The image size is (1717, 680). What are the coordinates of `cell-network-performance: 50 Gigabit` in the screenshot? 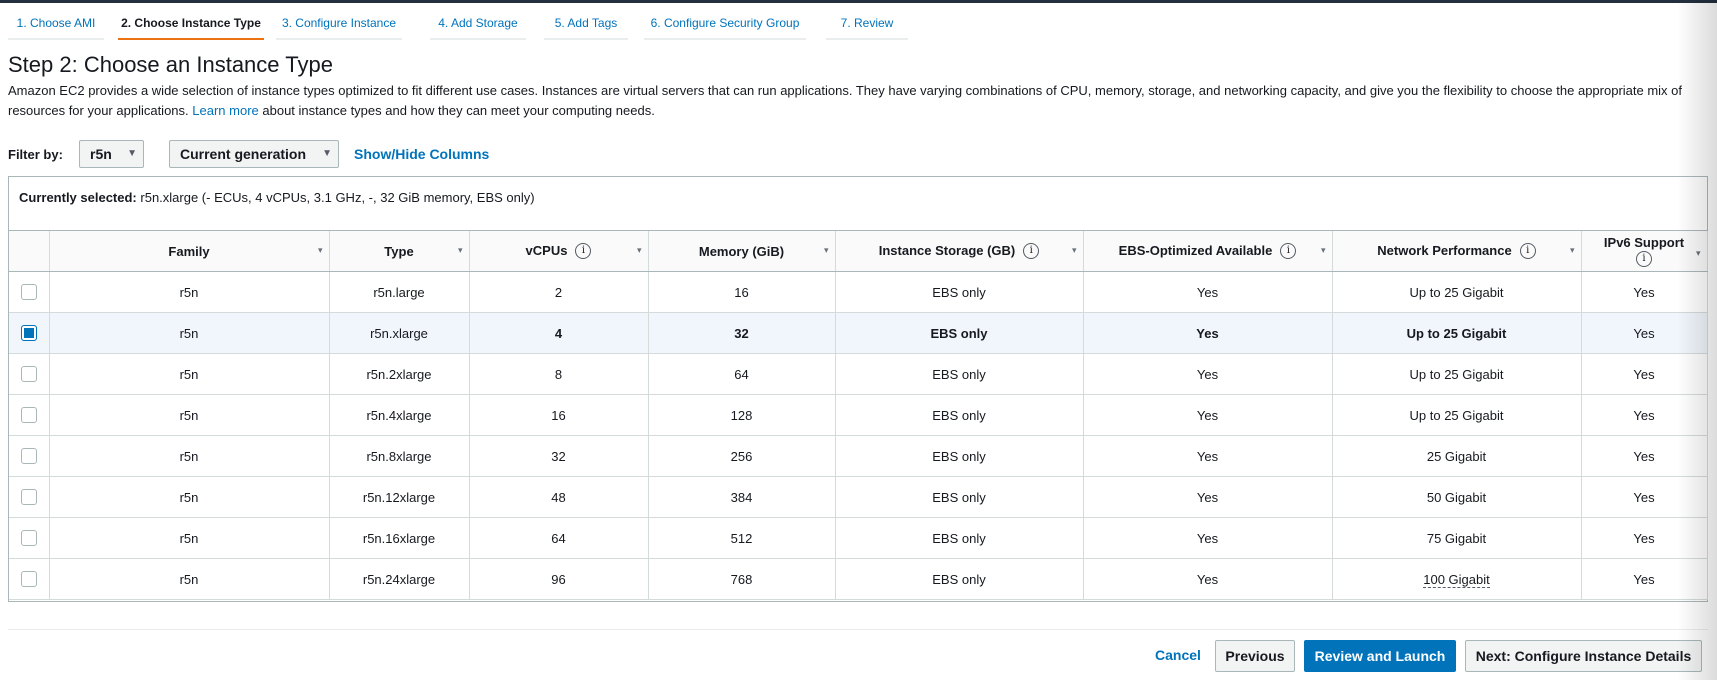 It's located at (1457, 497).